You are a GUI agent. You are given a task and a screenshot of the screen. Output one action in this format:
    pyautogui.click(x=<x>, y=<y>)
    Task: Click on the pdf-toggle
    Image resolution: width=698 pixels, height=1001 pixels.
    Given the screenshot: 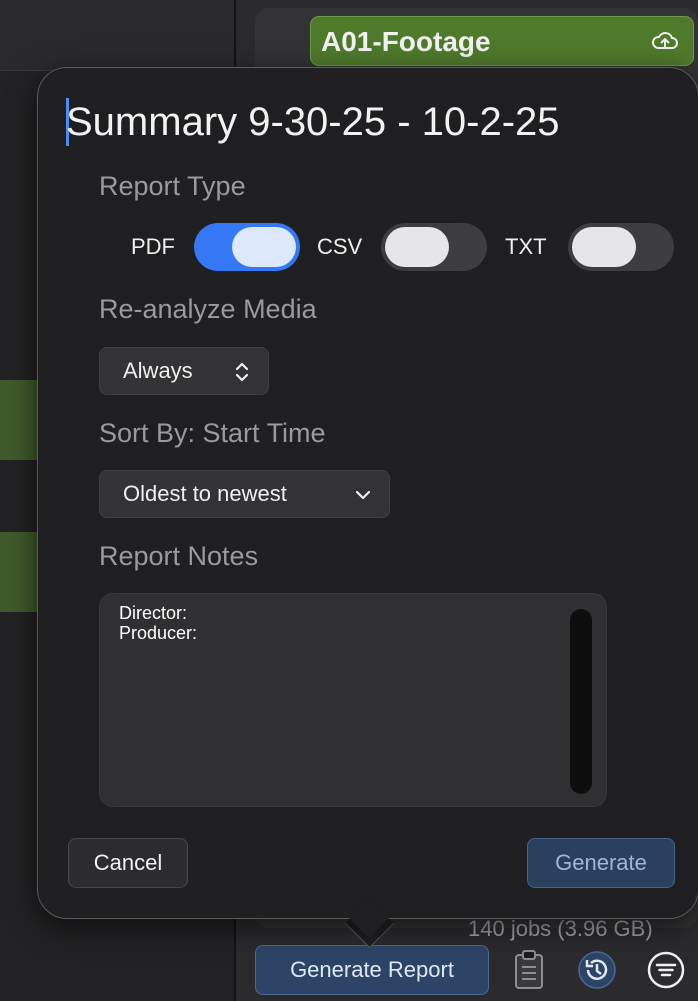 What is the action you would take?
    pyautogui.click(x=247, y=247)
    